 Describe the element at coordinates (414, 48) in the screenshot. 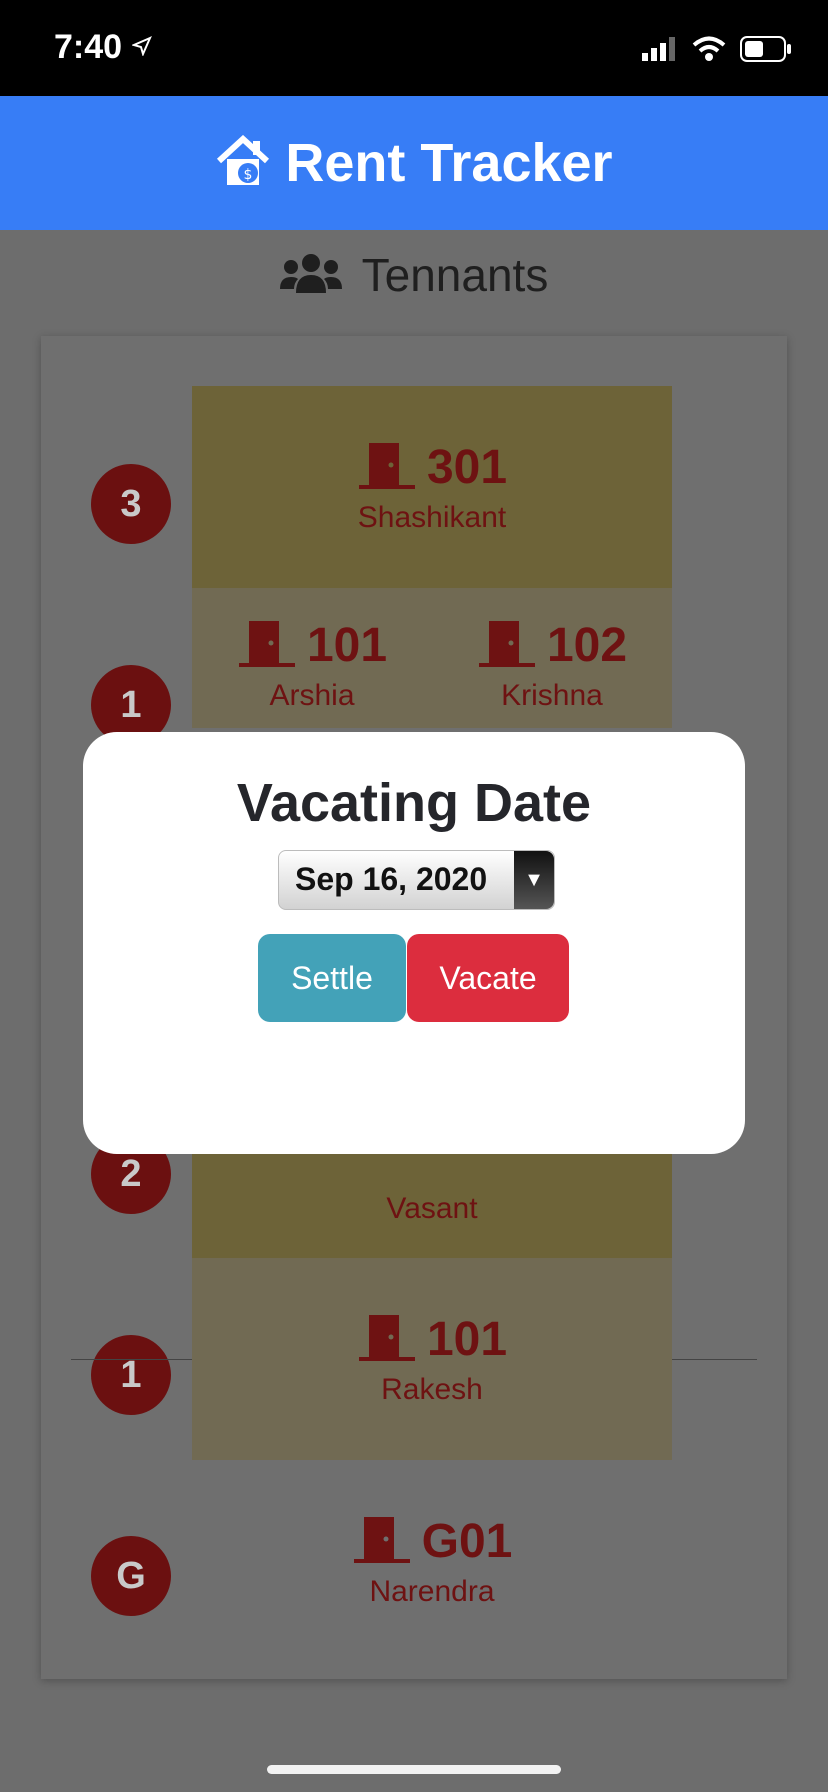

I see `status-bar: 7:40` at that location.